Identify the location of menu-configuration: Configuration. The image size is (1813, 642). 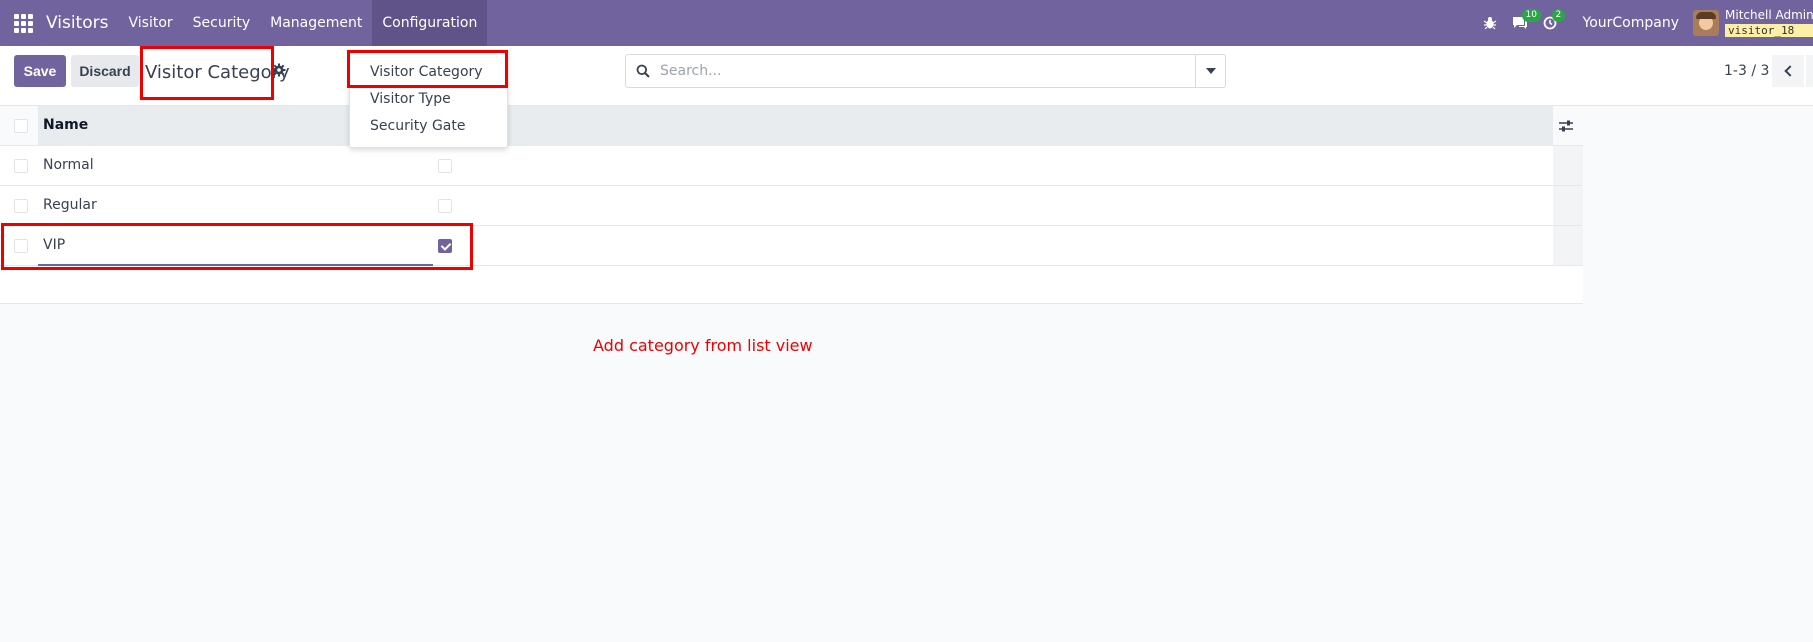
(430, 23).